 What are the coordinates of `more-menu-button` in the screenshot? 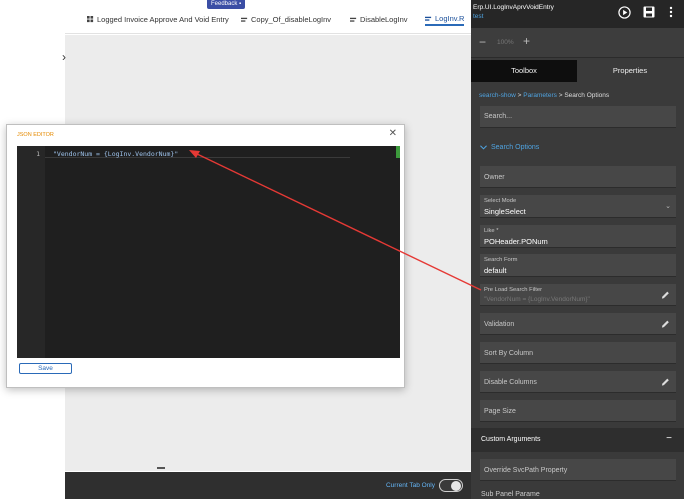 It's located at (671, 12).